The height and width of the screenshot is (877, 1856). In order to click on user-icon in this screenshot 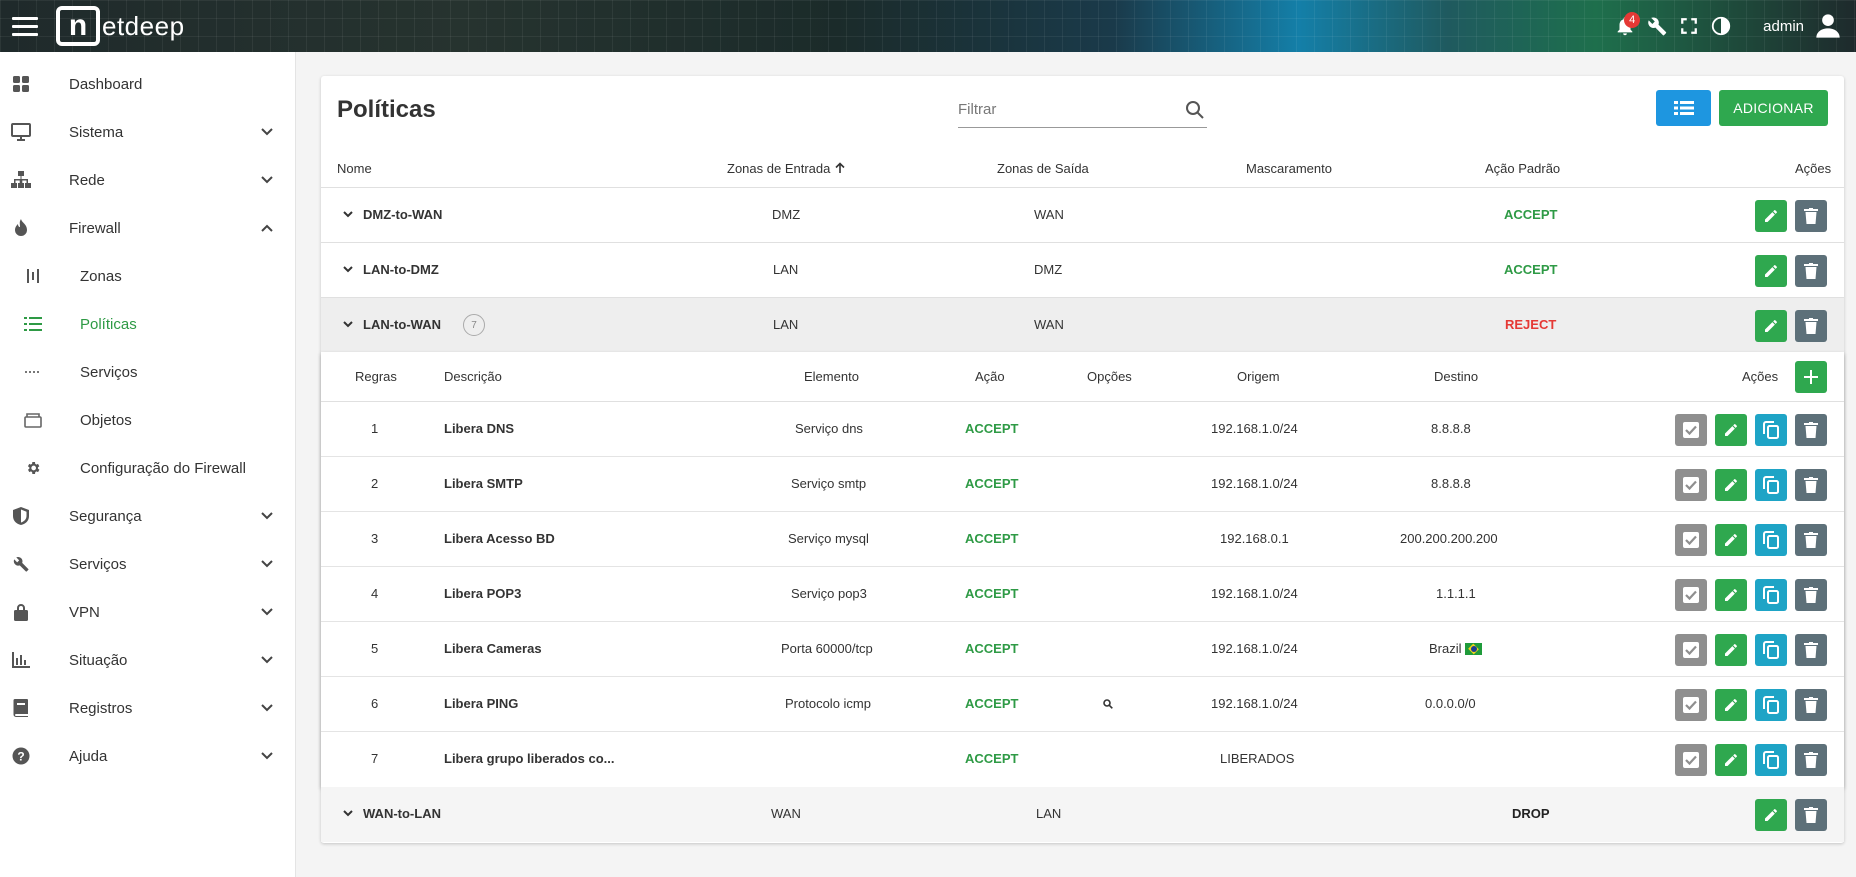, I will do `click(1828, 26)`.